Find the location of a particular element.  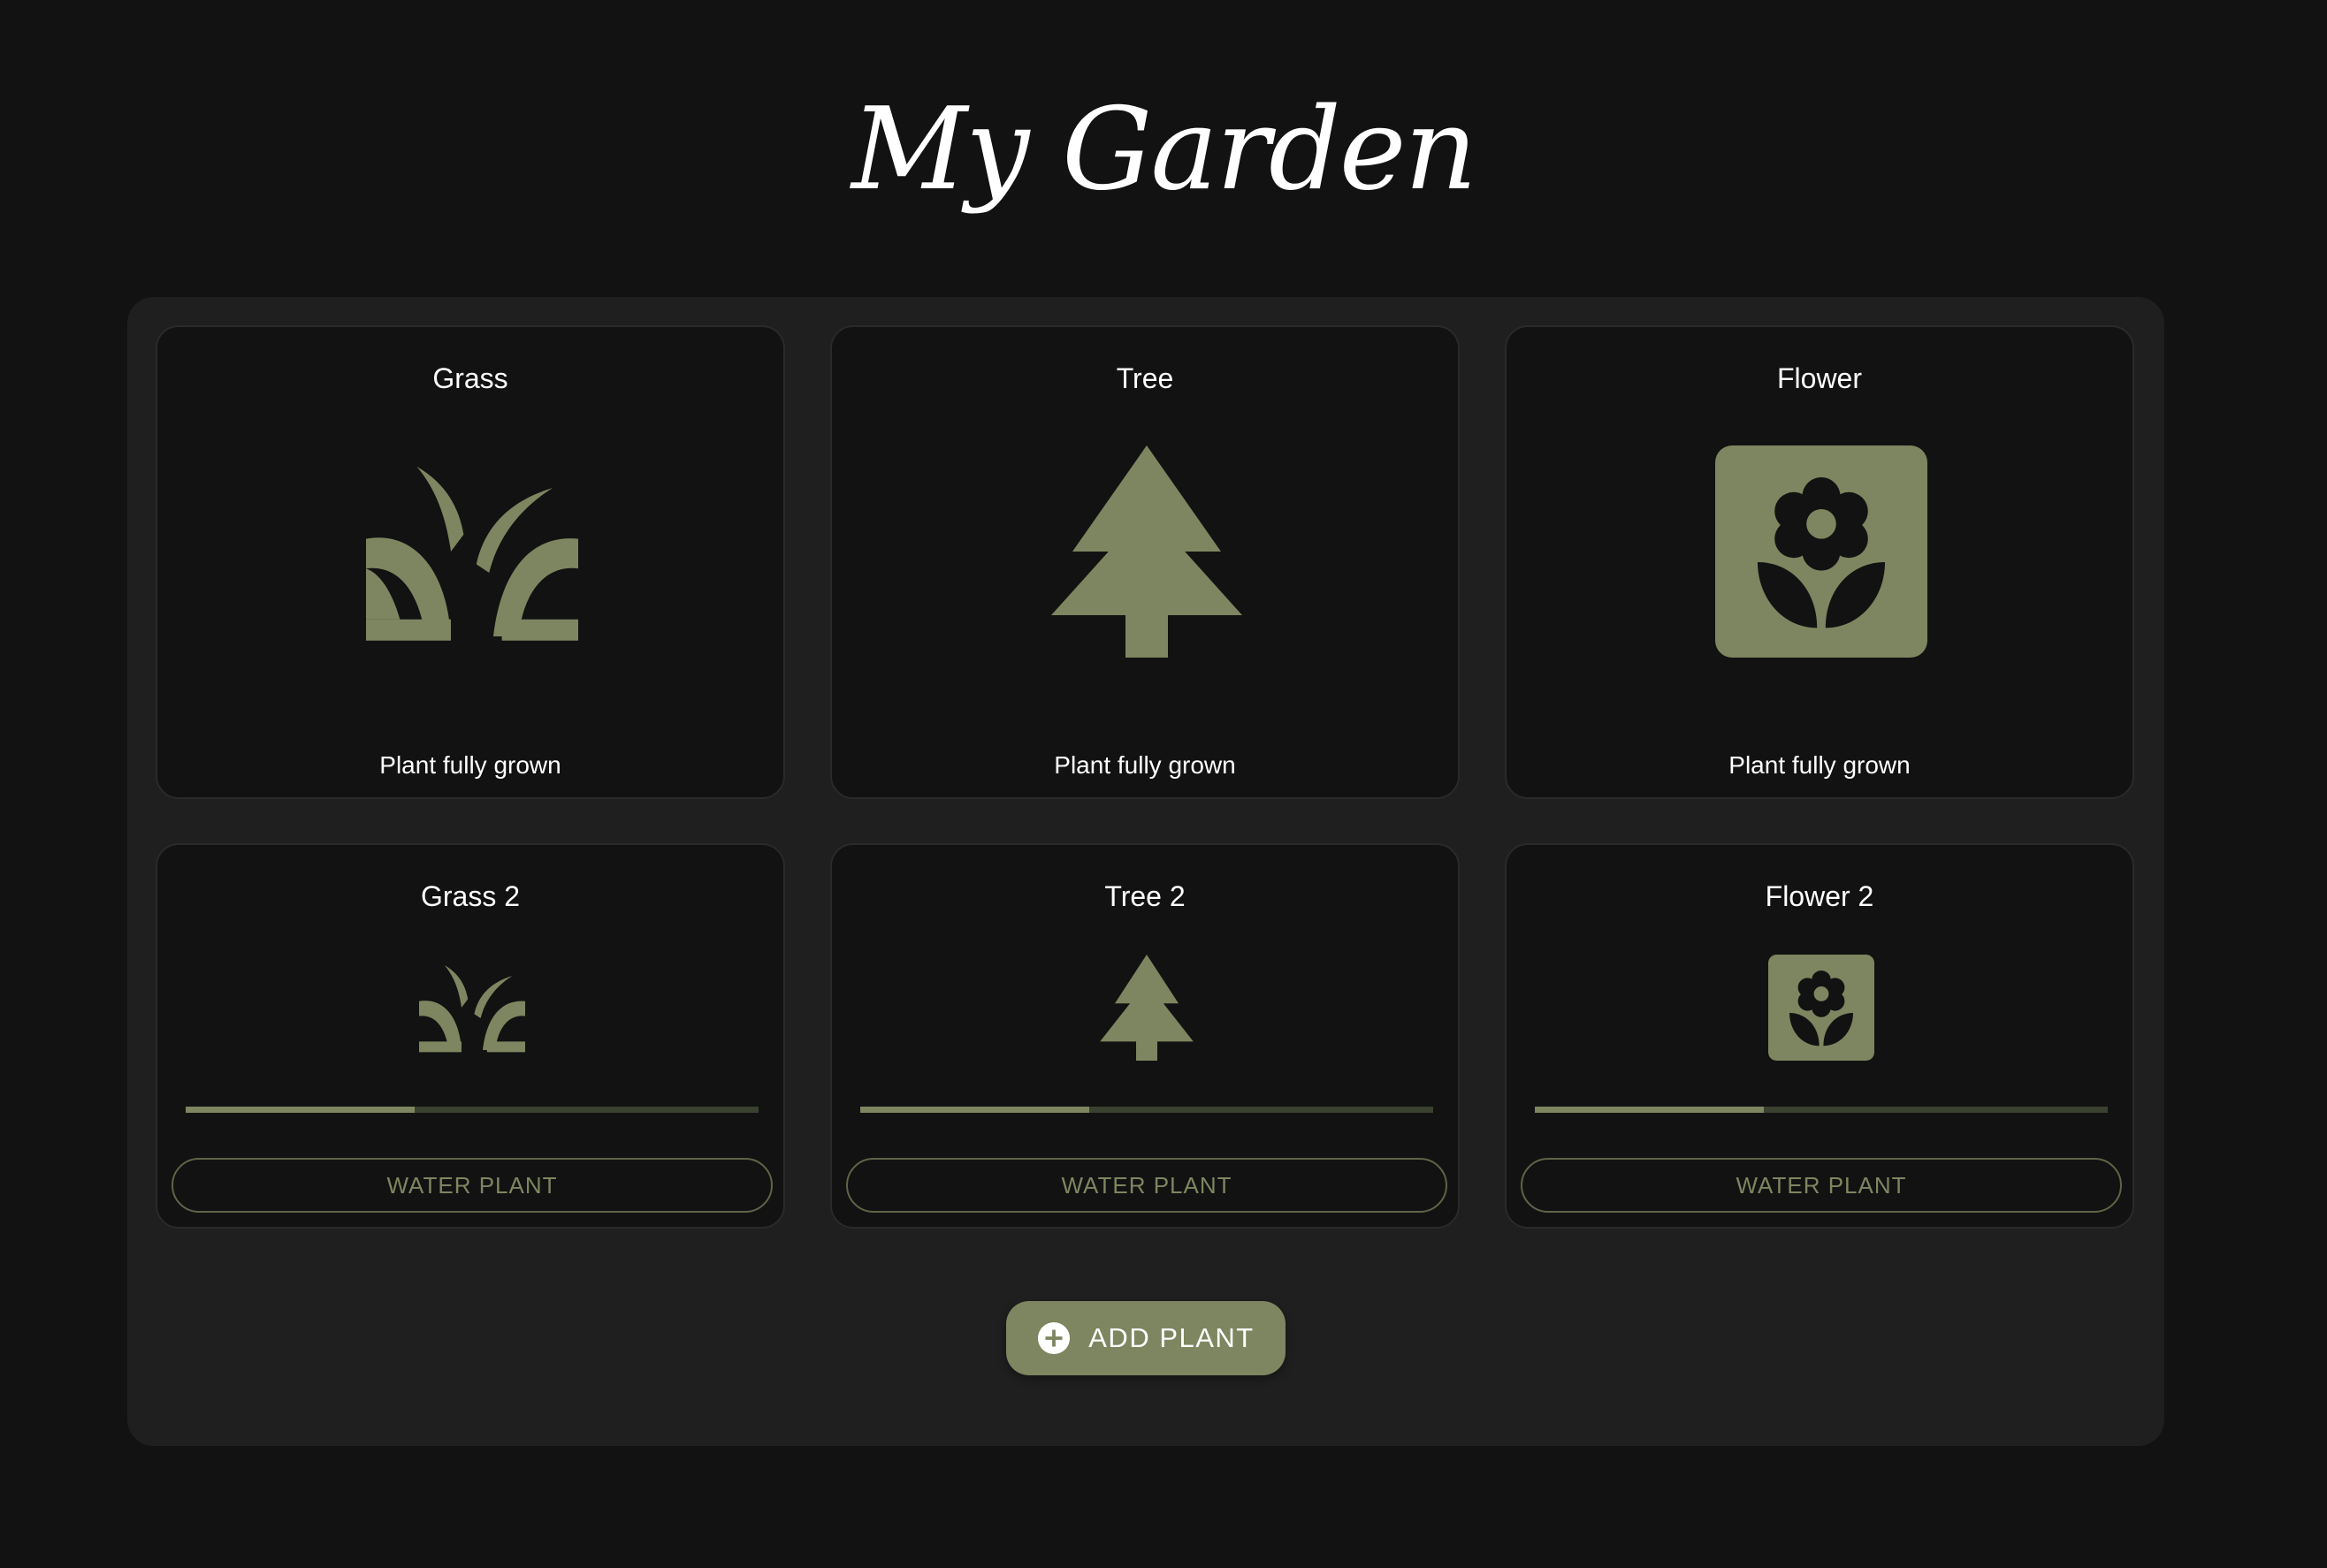

add-plant-button: ADD PLANT is located at coordinates (1146, 1338).